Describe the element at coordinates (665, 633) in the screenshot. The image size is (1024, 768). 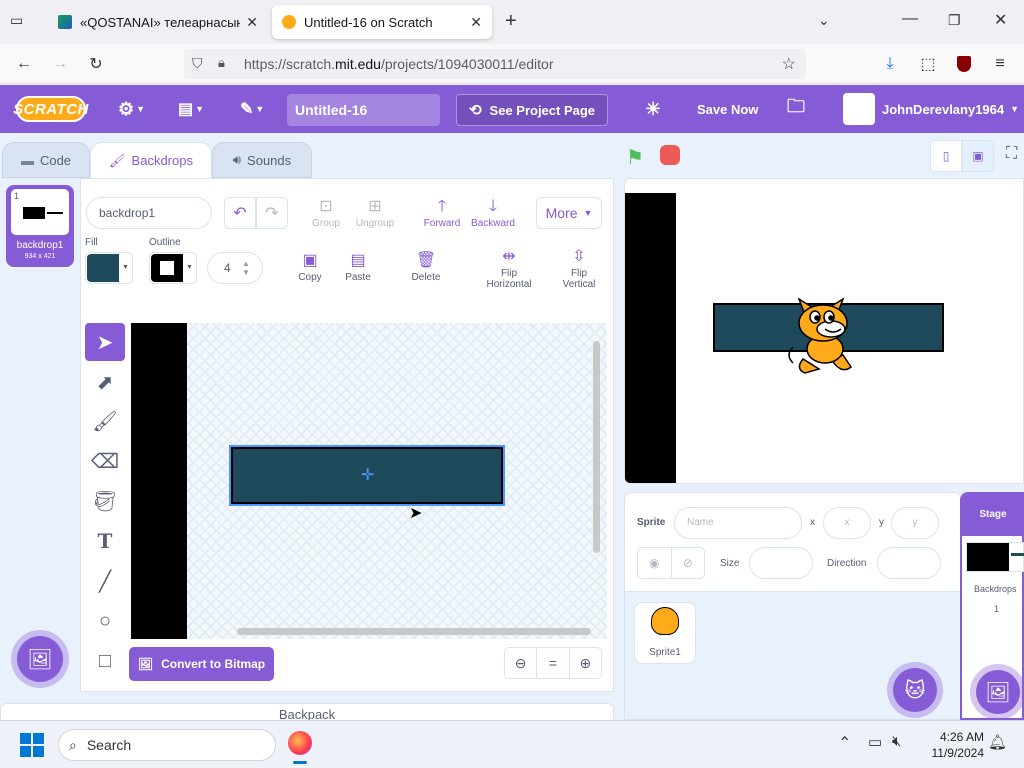
I see `sprite-tile: Sprite1` at that location.